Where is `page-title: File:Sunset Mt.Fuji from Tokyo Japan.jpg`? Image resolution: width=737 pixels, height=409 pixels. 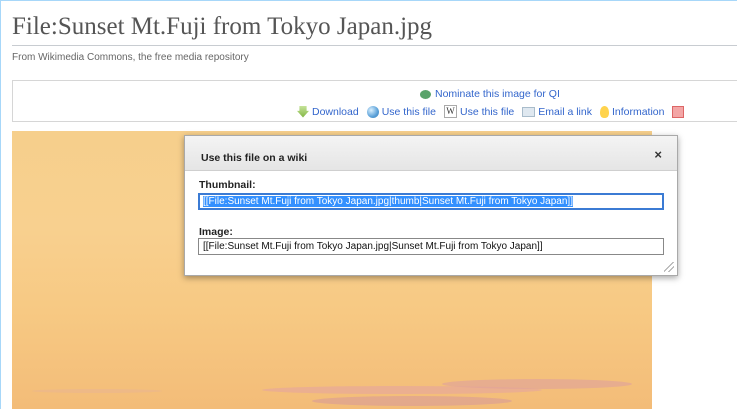 page-title: File:Sunset Mt.Fuji from Tokyo Japan.jpg is located at coordinates (222, 26).